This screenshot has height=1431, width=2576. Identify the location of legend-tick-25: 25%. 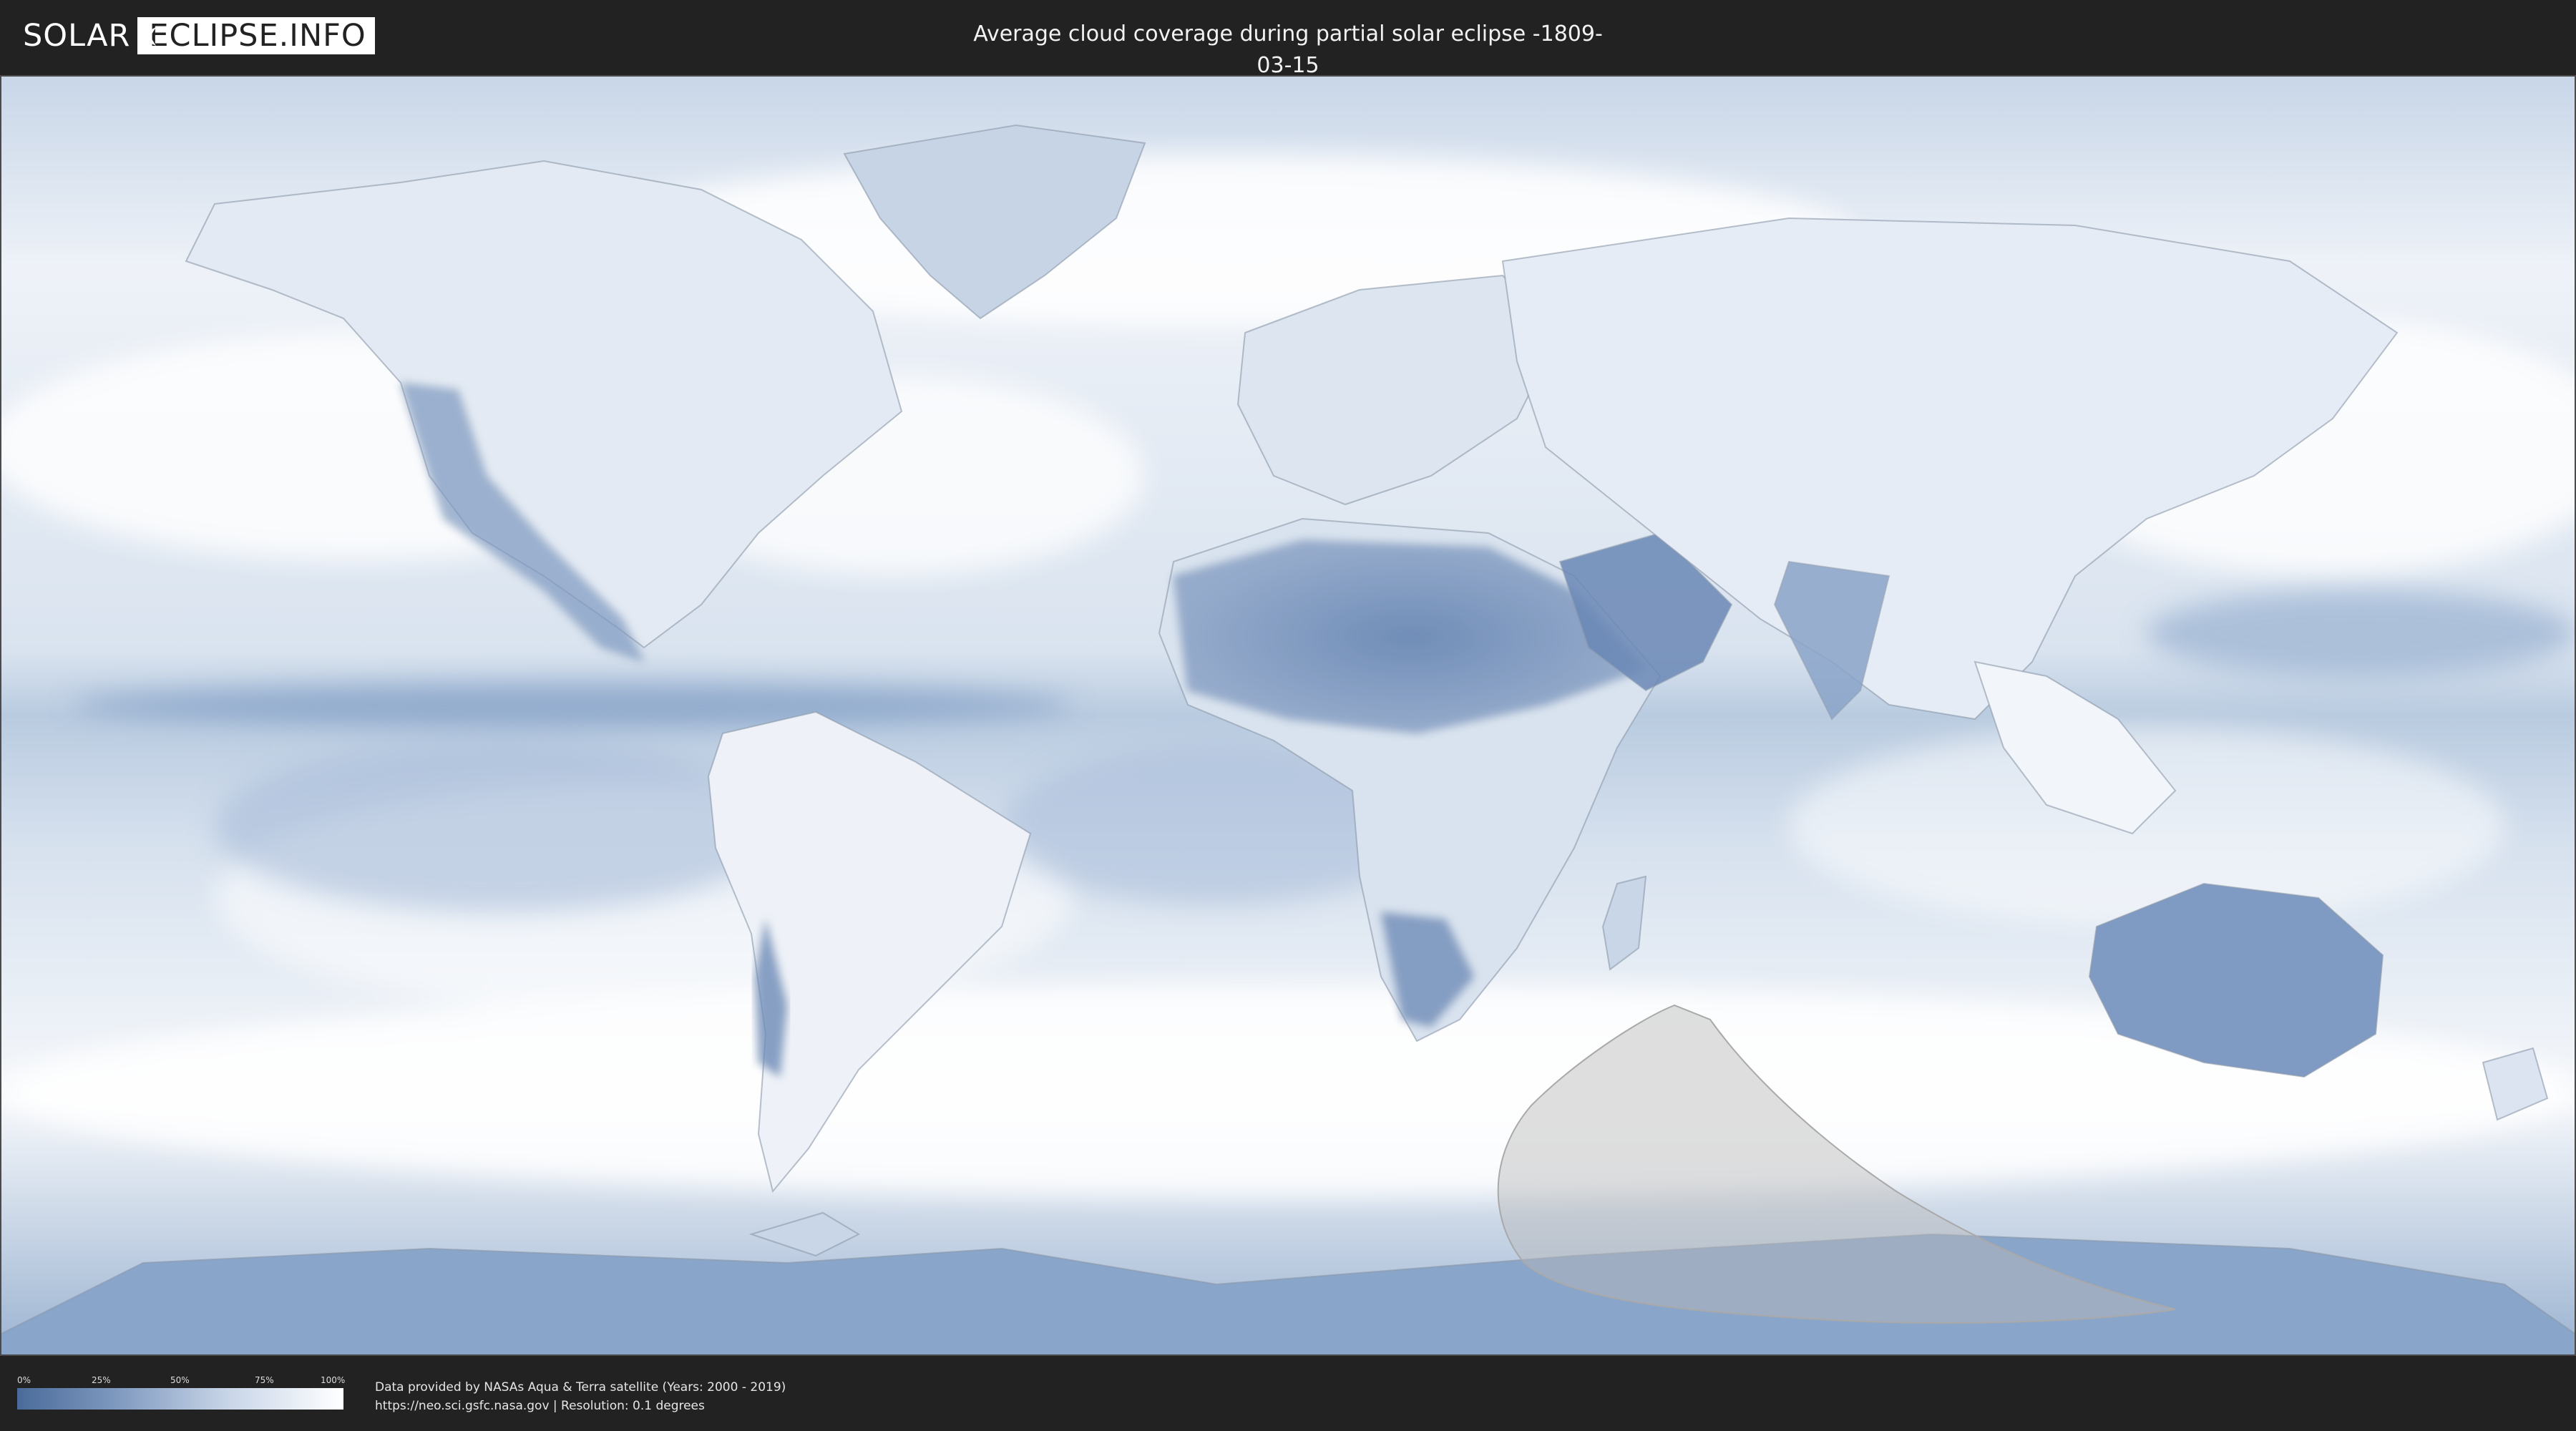
(101, 1380).